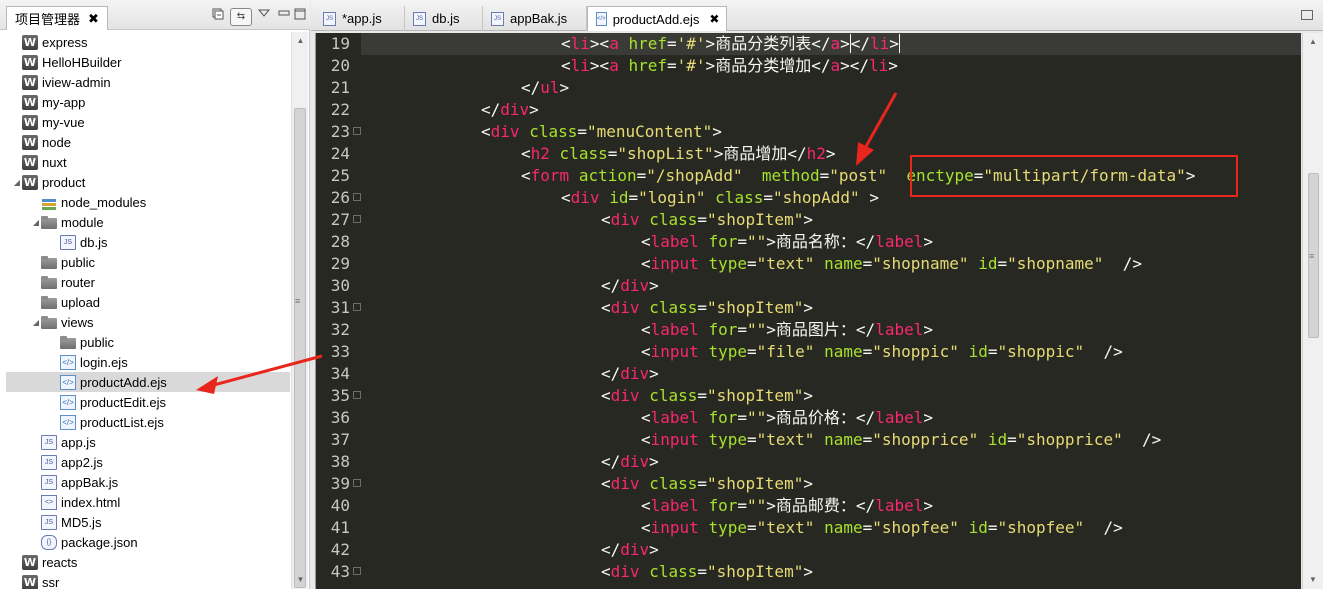  Describe the element at coordinates (300, 348) in the screenshot. I see `scrollbar-thumb` at that location.